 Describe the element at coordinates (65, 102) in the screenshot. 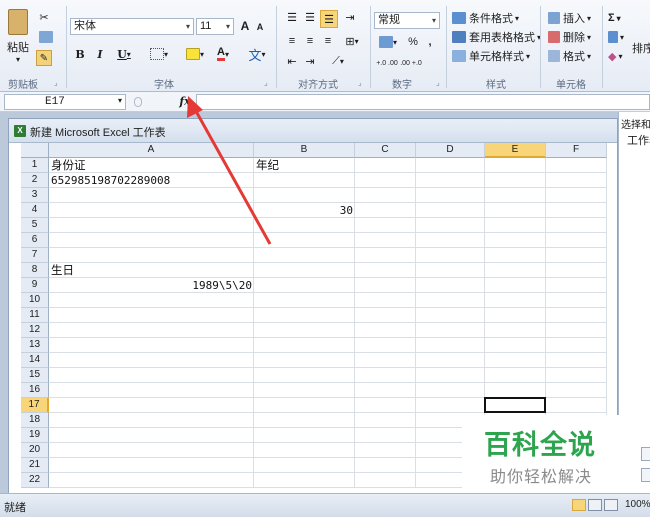

I see `name-box: E17 ▾` at that location.